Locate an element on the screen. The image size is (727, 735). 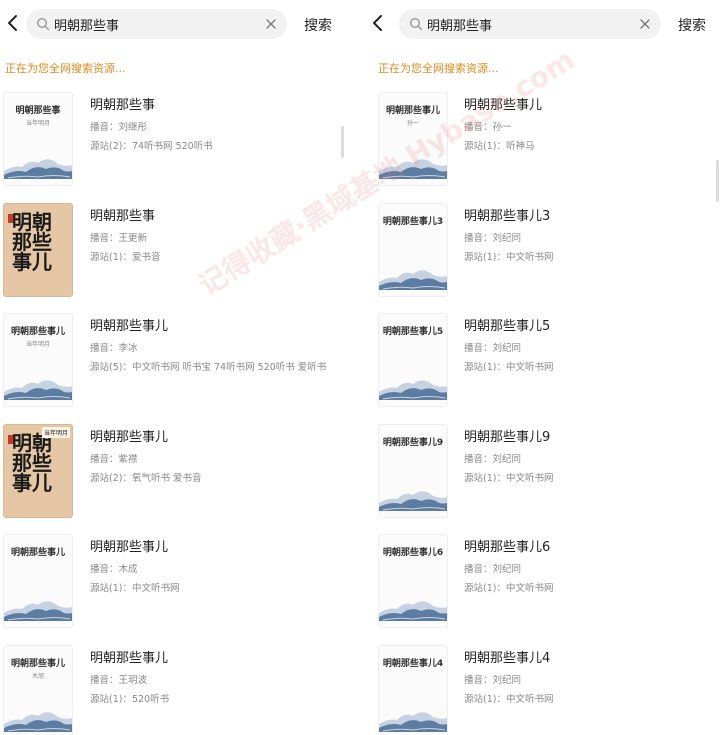
list-item: 明朝那些事儿6 明朝那些事儿6 播音：刘纪同 源站(1)：中文听书网 is located at coordinates (546, 585).